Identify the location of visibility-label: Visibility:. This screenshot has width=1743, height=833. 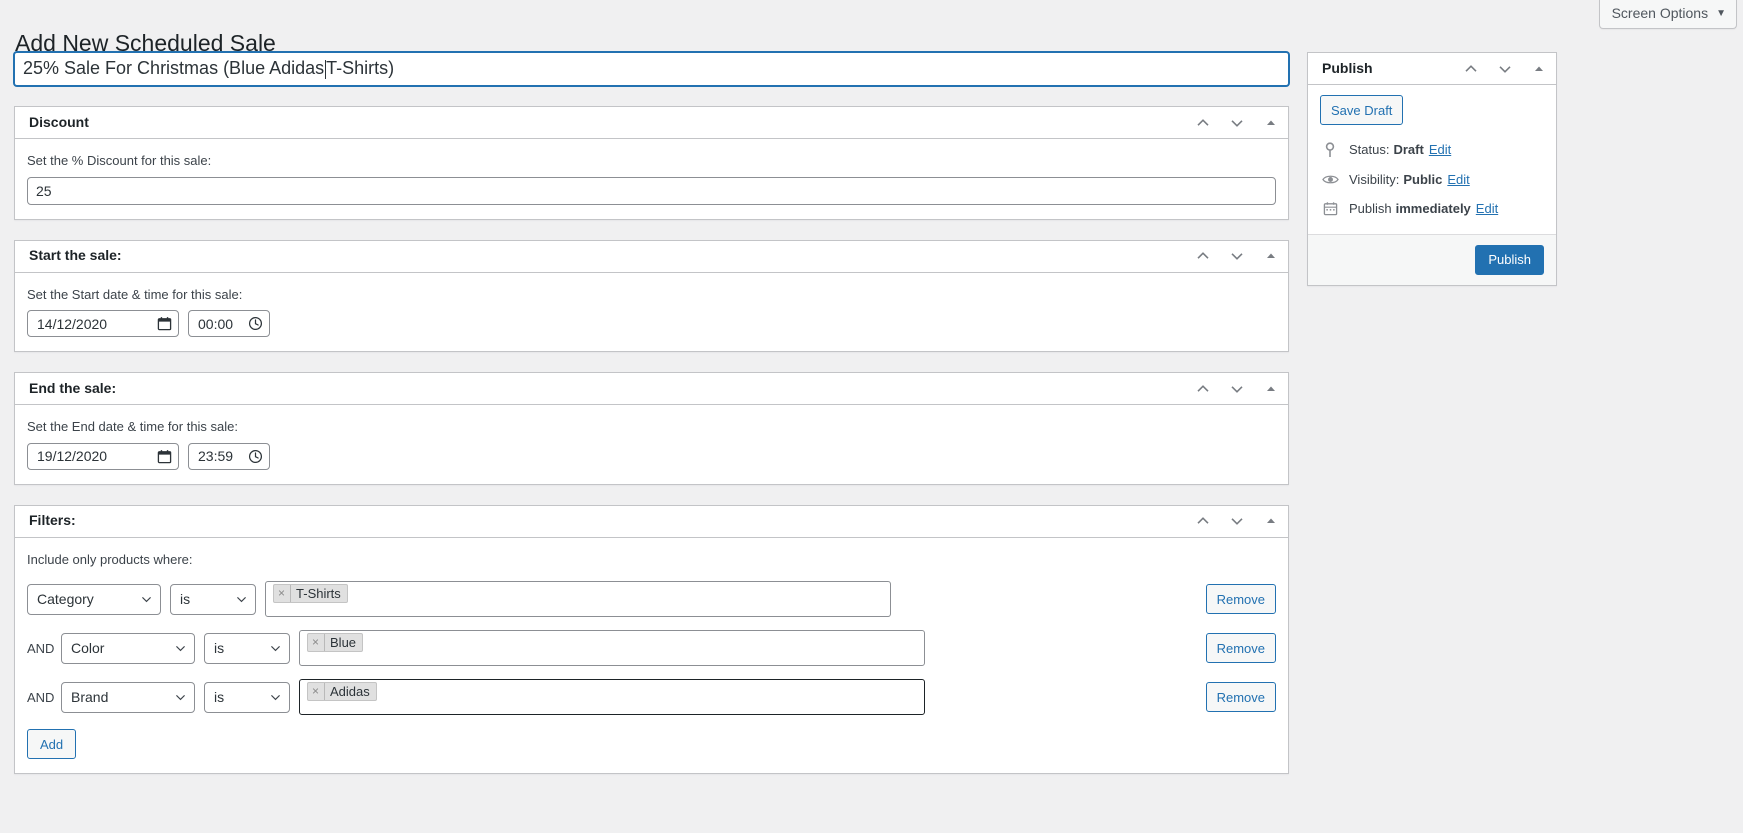
(1374, 179).